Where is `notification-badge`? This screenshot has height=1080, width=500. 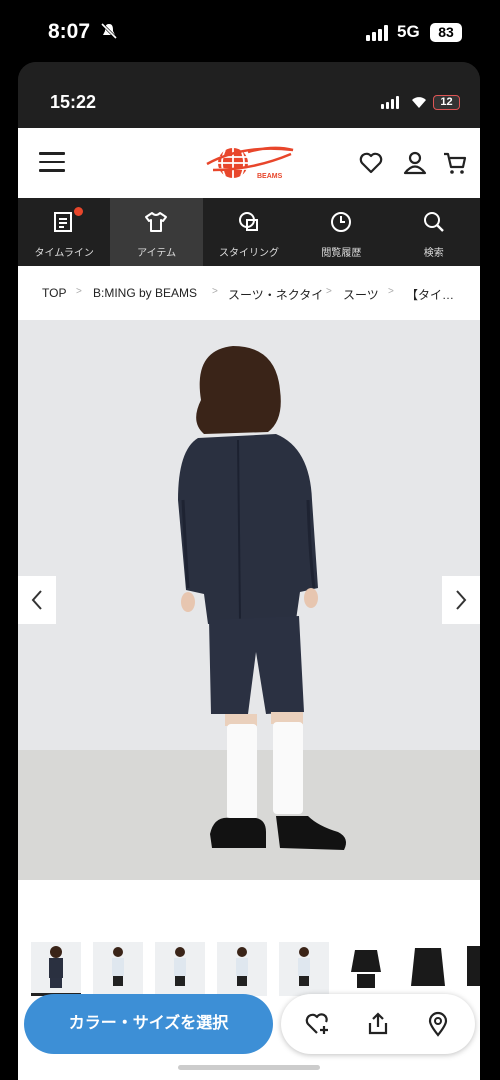
notification-badge is located at coordinates (78, 211).